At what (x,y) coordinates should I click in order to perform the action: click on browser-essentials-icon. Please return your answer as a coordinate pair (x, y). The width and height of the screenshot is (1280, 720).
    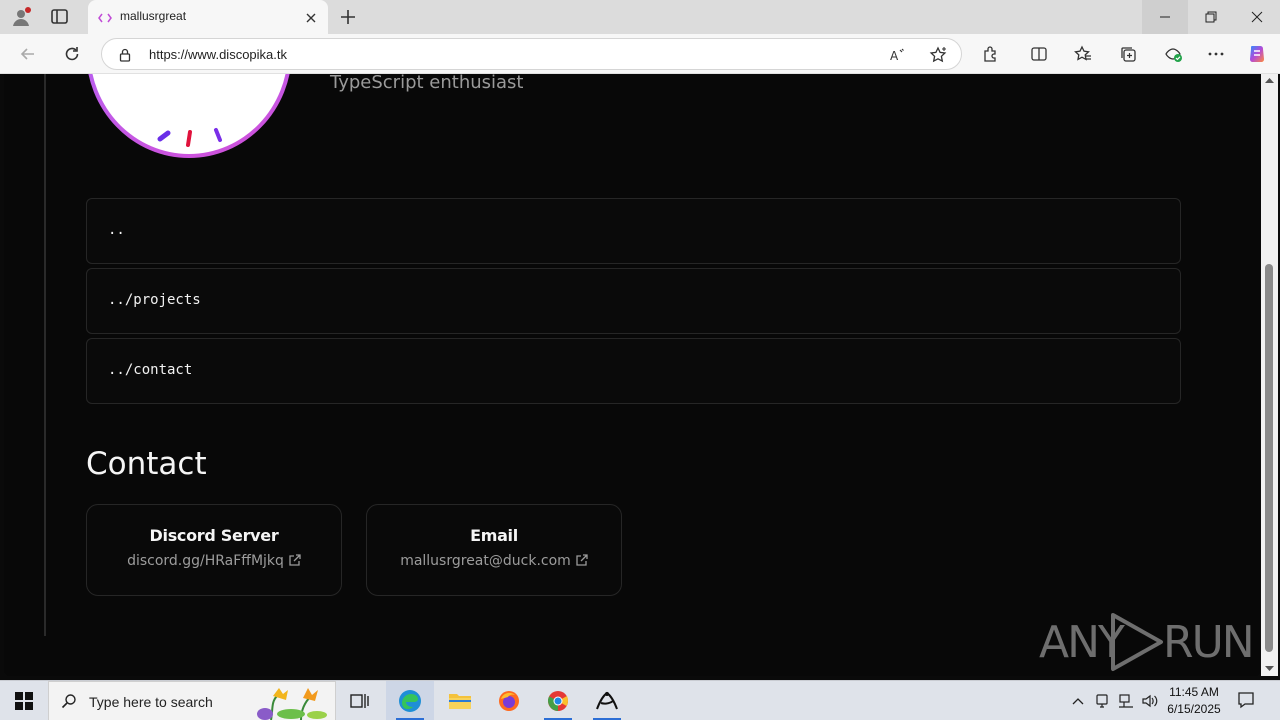
    Looking at the image, I should click on (1173, 54).